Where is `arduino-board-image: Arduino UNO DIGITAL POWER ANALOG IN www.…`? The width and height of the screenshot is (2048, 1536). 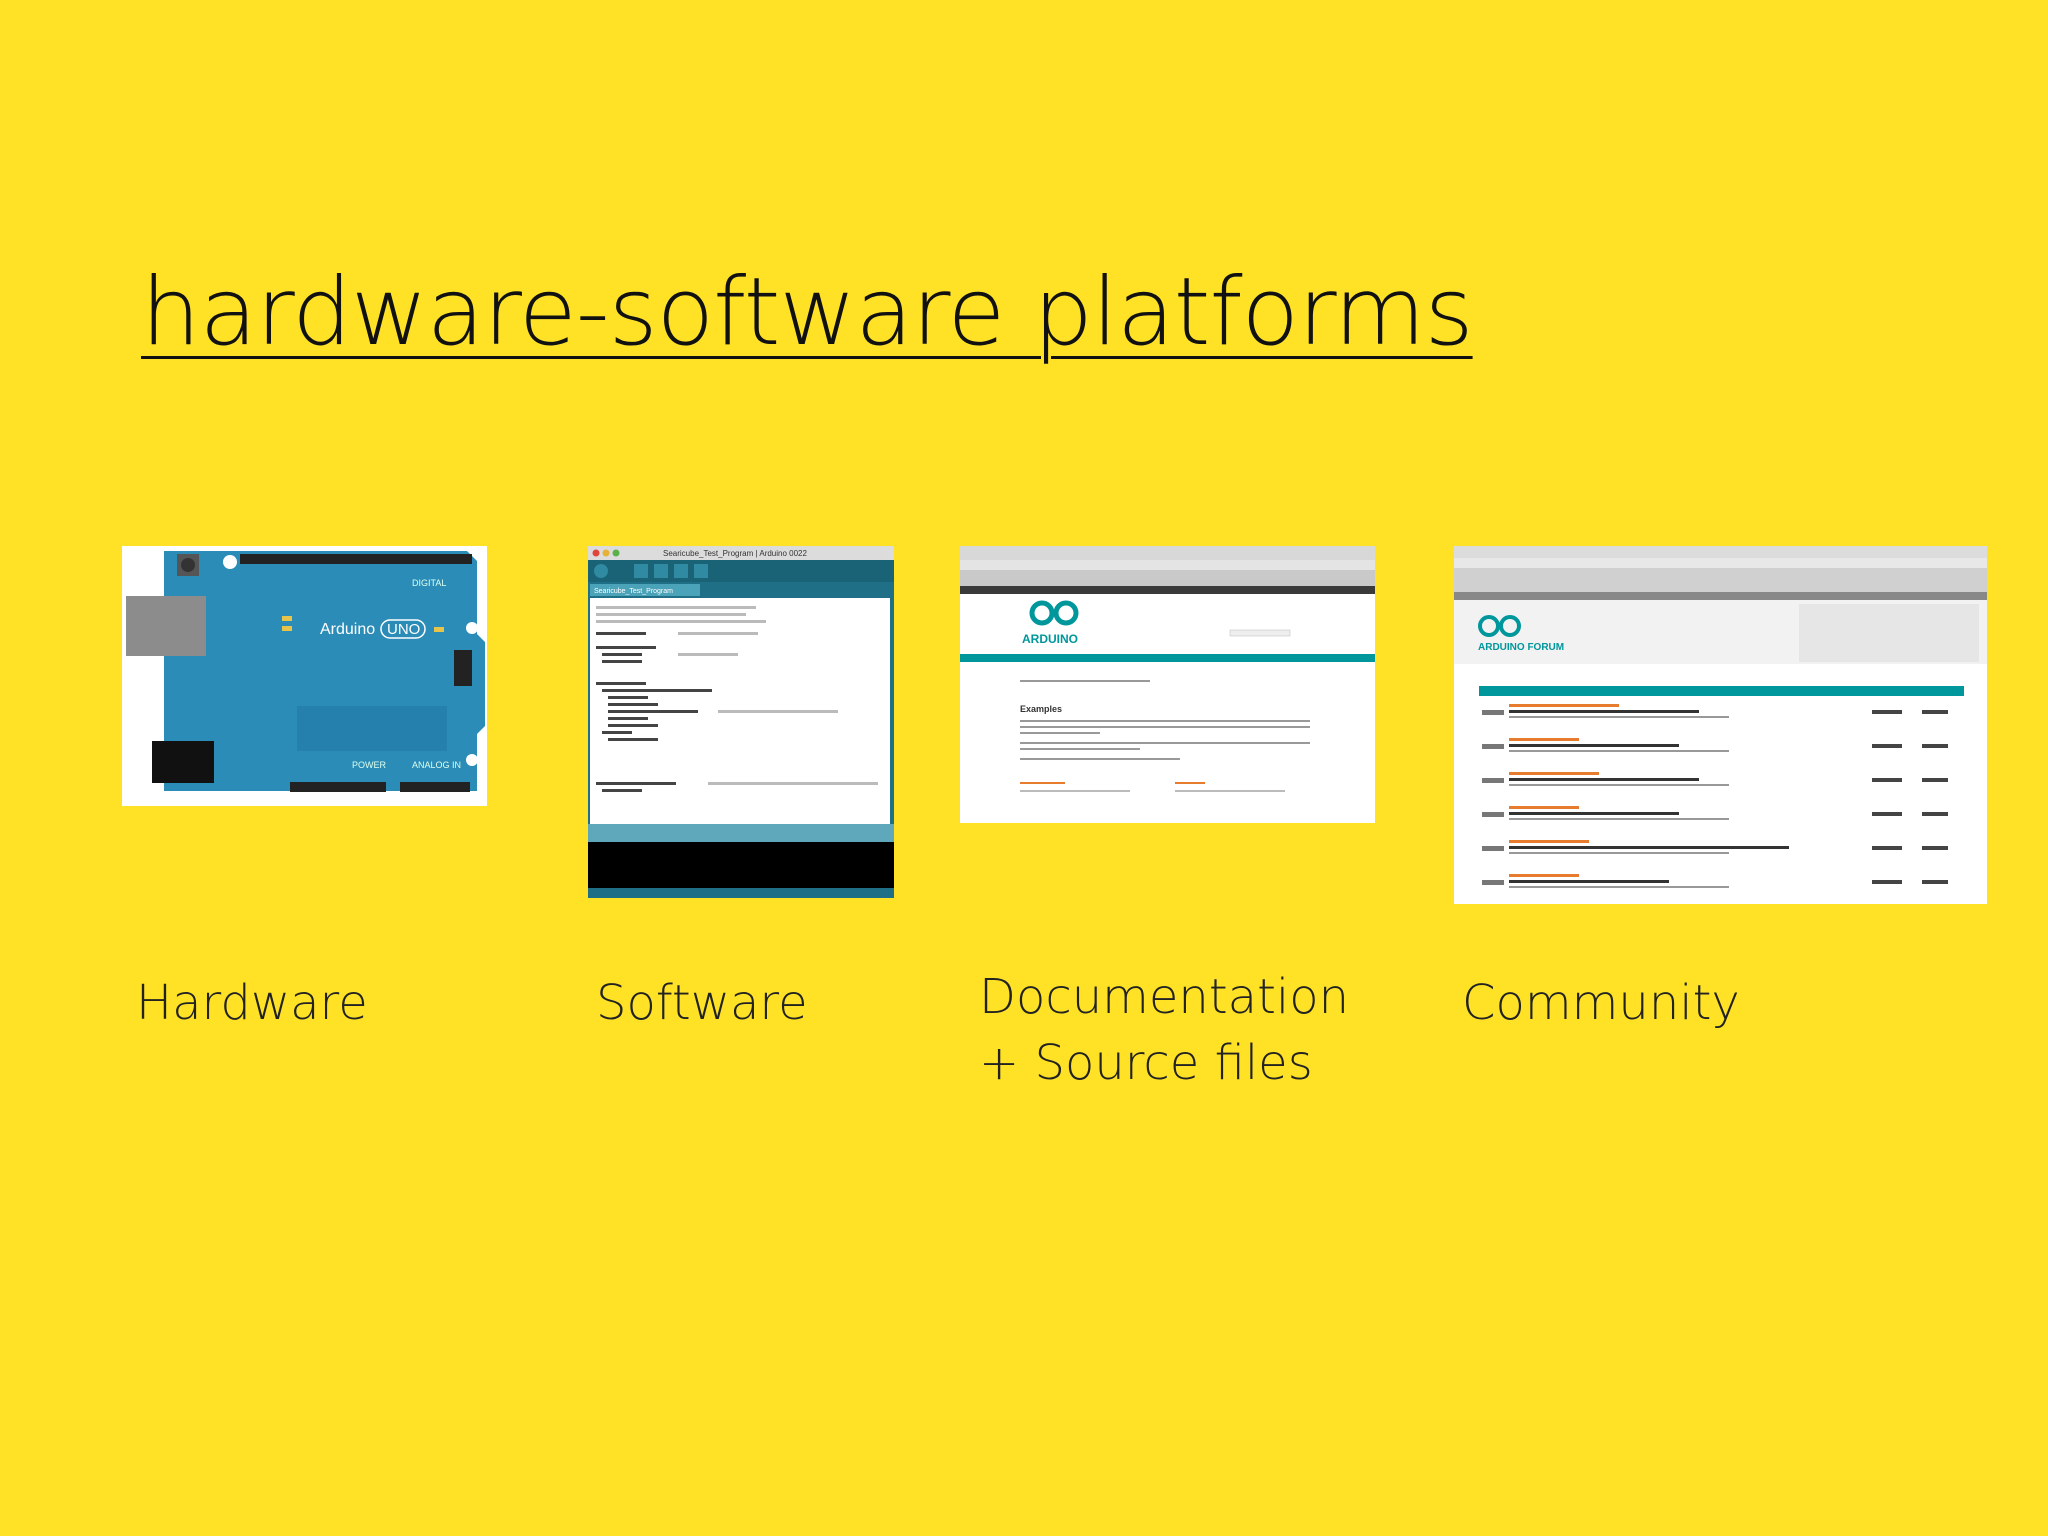
arduino-board-image: Arduino UNO DIGITAL POWER ANALOG IN www.… is located at coordinates (304, 676).